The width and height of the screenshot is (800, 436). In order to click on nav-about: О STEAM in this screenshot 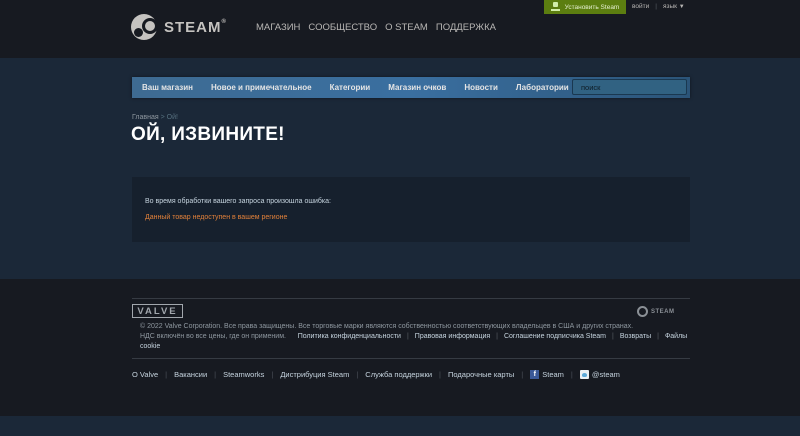, I will do `click(406, 27)`.